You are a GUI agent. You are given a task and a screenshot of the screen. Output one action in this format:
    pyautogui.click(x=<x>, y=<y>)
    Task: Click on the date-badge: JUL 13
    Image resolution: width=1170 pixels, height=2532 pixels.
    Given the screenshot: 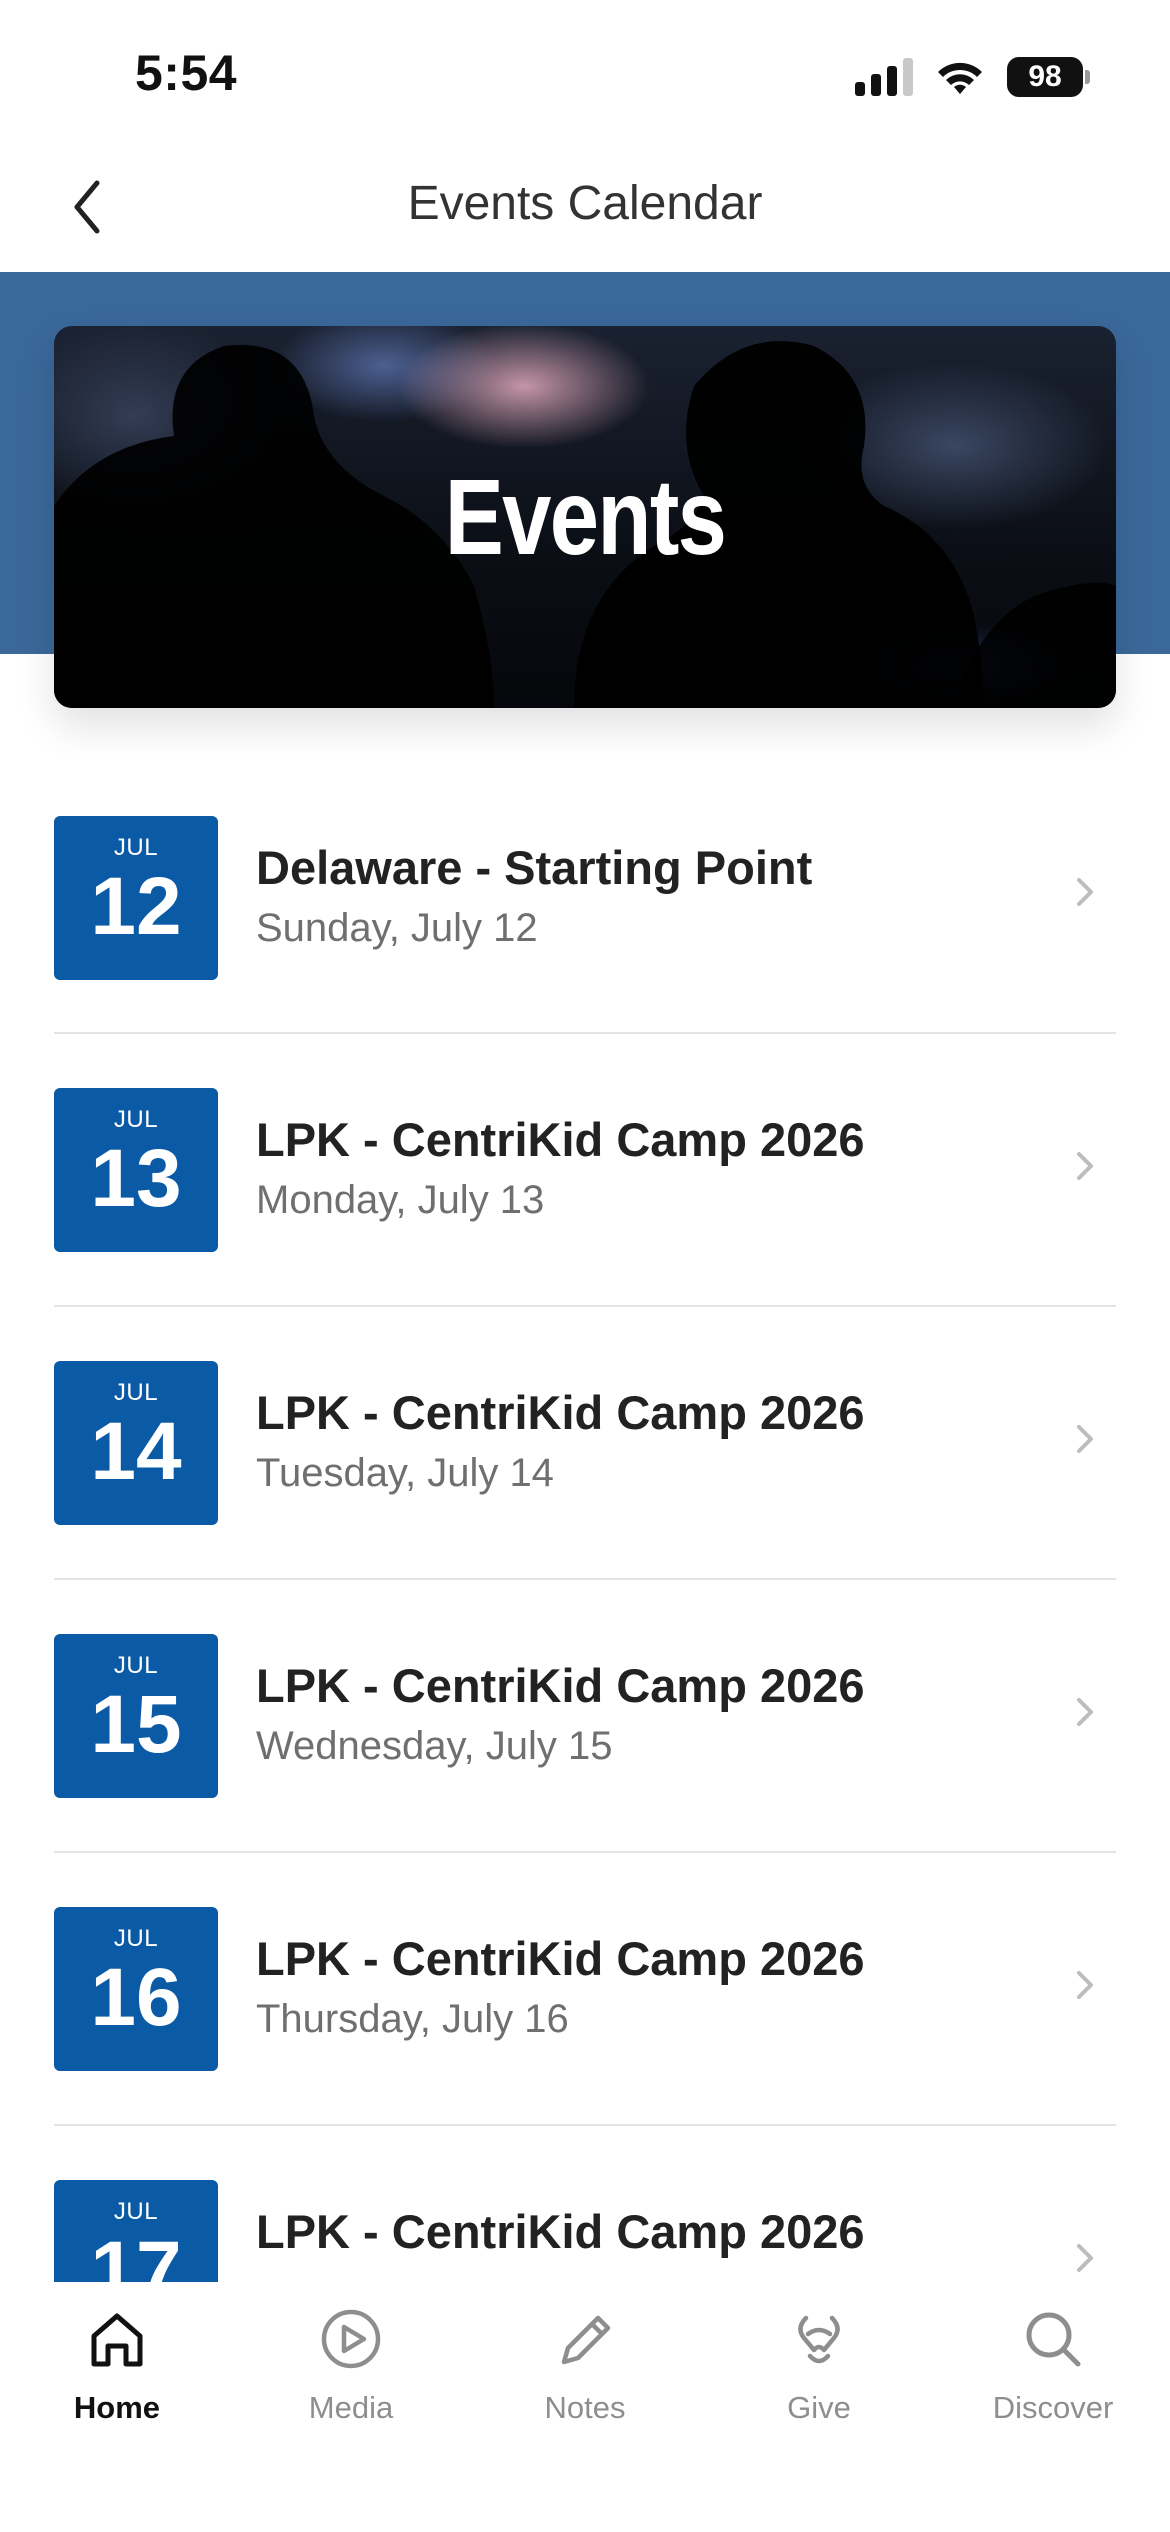 What is the action you would take?
    pyautogui.click(x=136, y=1170)
    